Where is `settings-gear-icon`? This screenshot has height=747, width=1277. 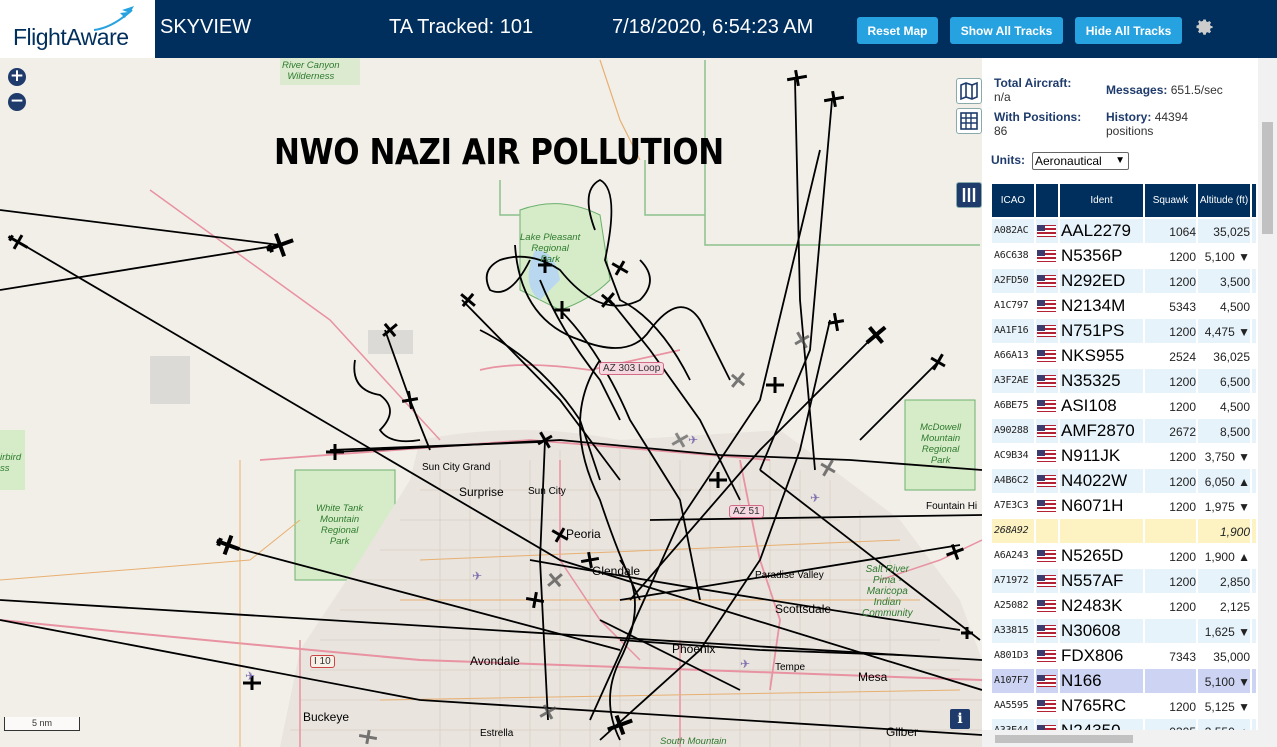
settings-gear-icon is located at coordinates (1204, 27).